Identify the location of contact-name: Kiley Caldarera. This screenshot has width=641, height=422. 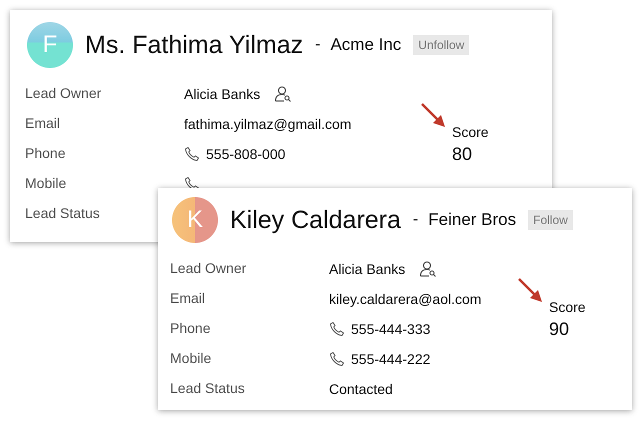
(315, 220).